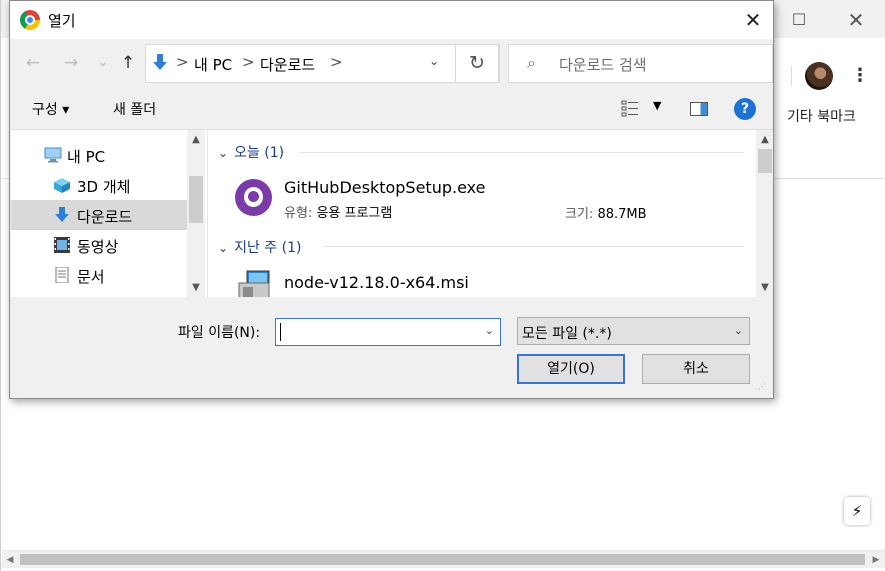 The height and width of the screenshot is (571, 885). What do you see at coordinates (254, 283) in the screenshot?
I see `msi-installer-icon` at bounding box center [254, 283].